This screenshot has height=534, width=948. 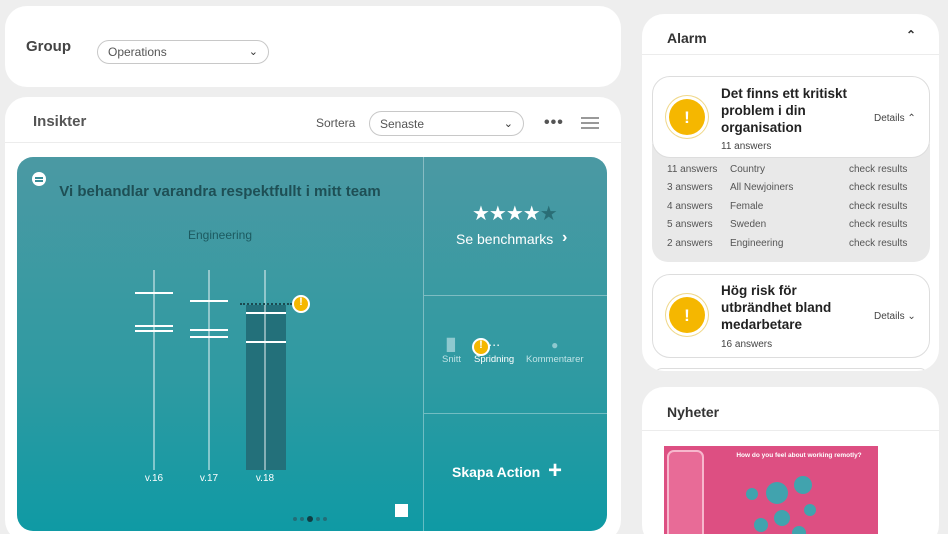 I want to click on table-row: 2 answers Engineering check results, so click(x=791, y=247).